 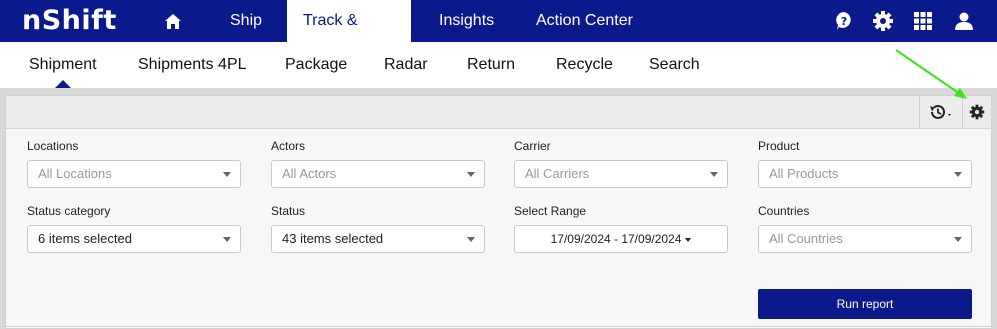 I want to click on home-icon, so click(x=173, y=21).